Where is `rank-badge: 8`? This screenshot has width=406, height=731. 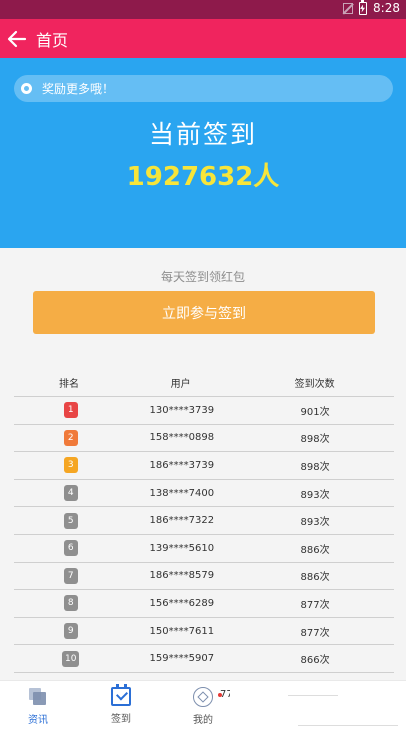
rank-badge: 8 is located at coordinates (70, 603).